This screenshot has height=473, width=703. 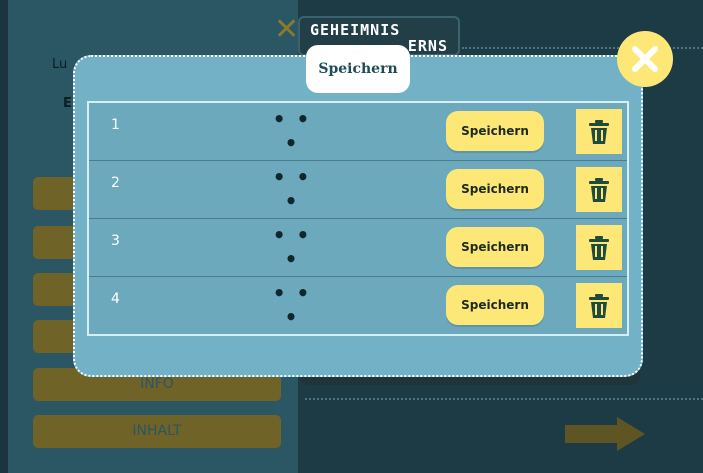 I want to click on save-slot-row-3: 3 • • • Speichern, so click(x=358, y=248).